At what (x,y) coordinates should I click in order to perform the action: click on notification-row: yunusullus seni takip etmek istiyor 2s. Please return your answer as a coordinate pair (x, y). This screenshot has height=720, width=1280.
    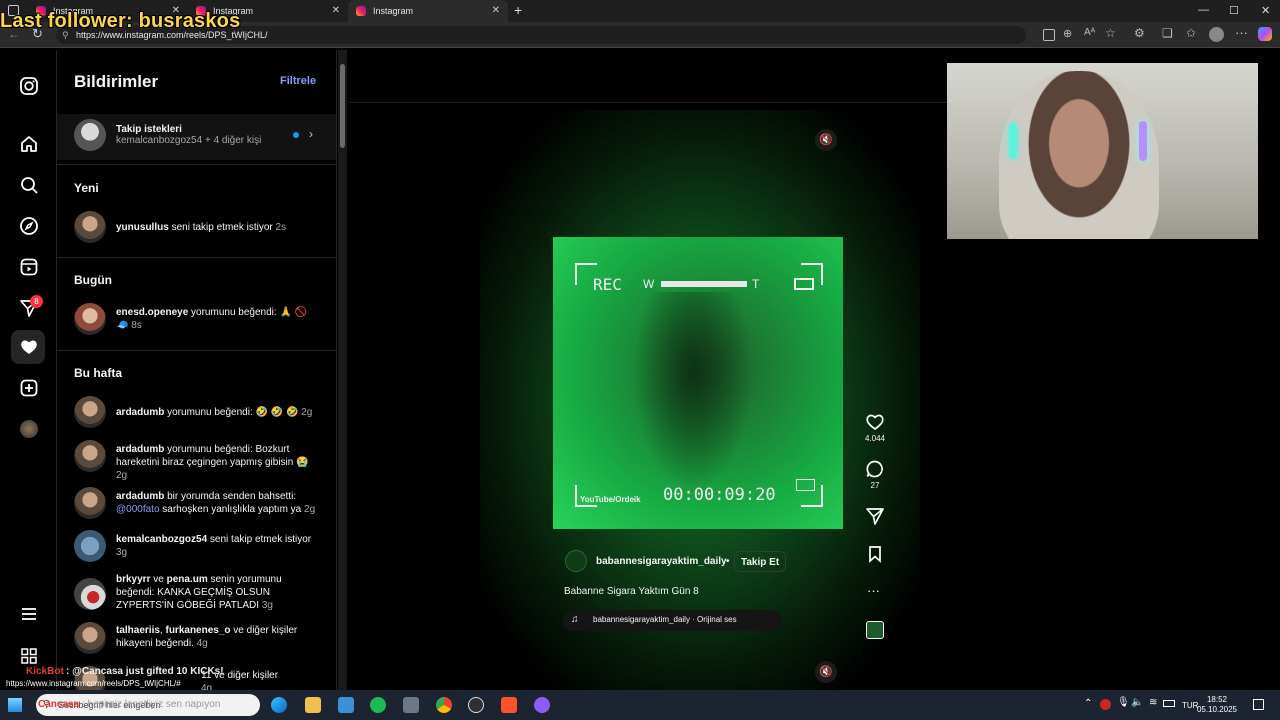
    Looking at the image, I should click on (199, 227).